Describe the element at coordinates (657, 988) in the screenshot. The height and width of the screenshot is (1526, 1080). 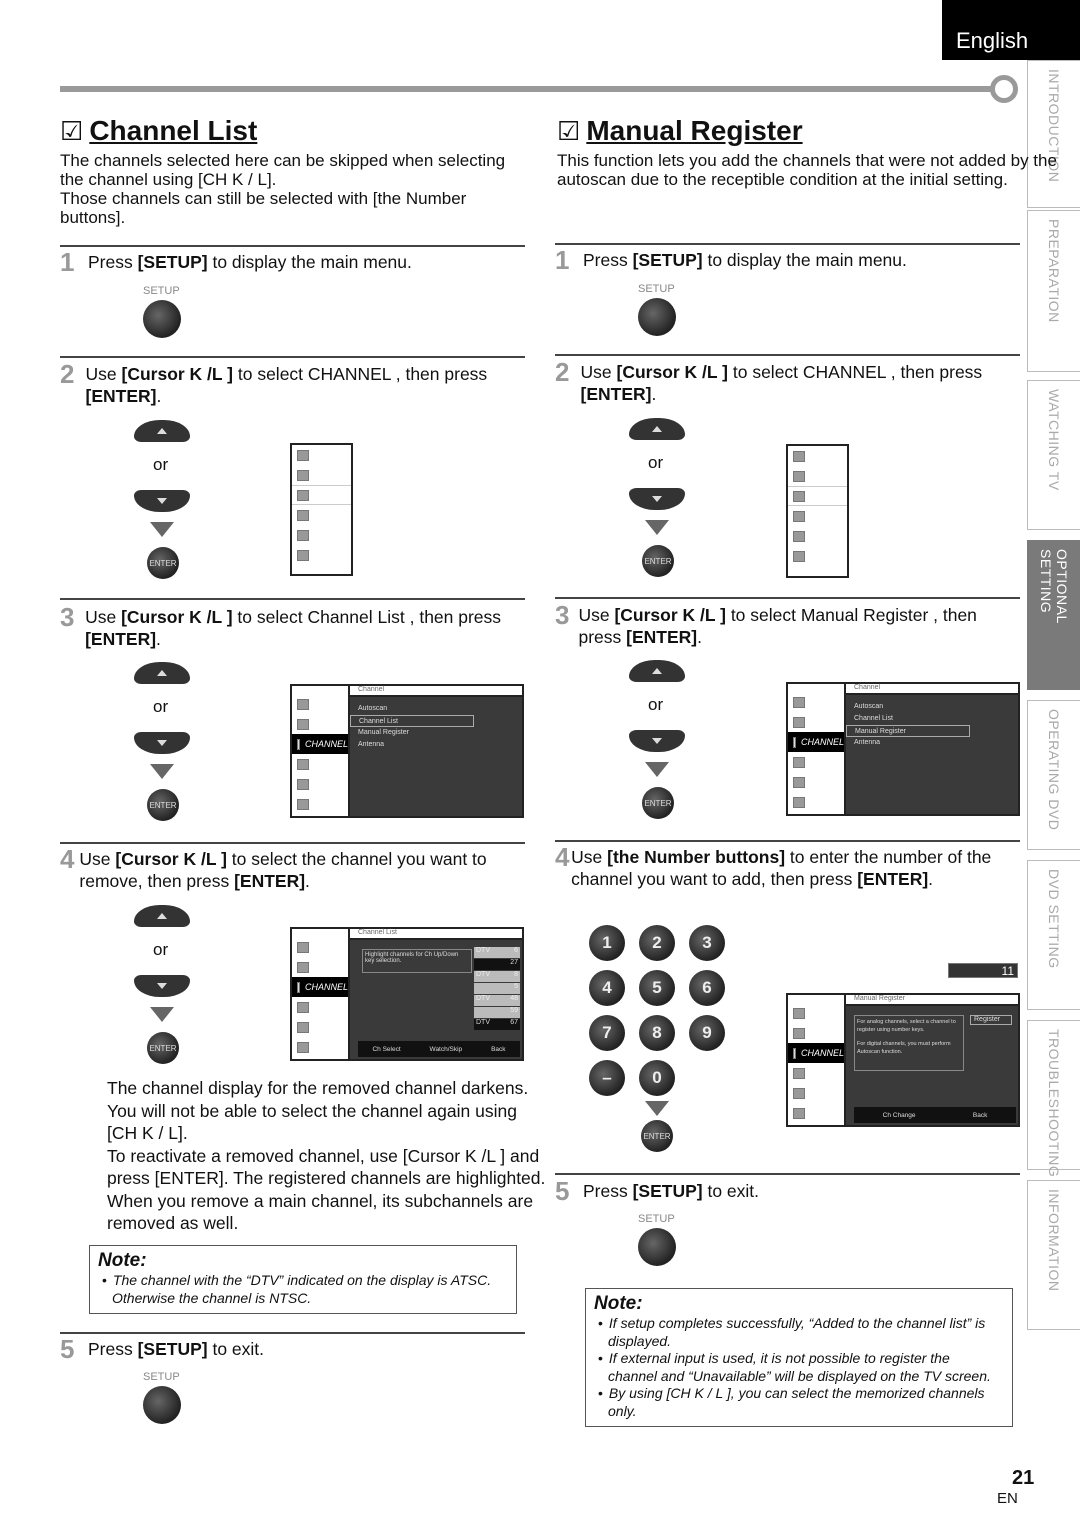
I see `number-button: 5` at that location.